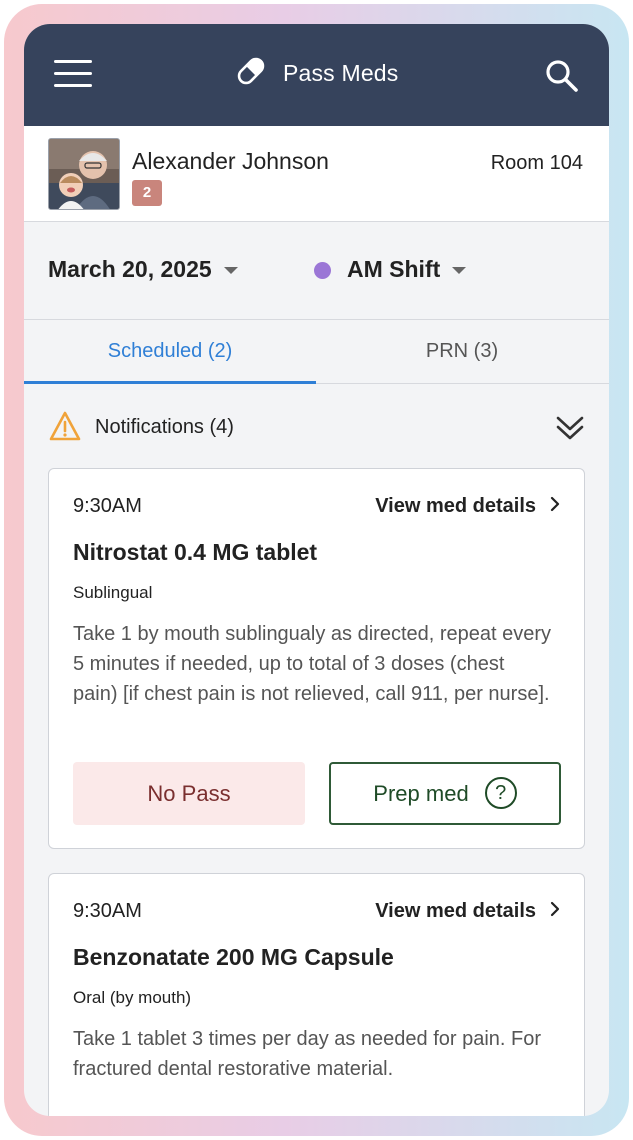 The height and width of the screenshot is (1140, 633). I want to click on no-pass-button: No Pass, so click(189, 793).